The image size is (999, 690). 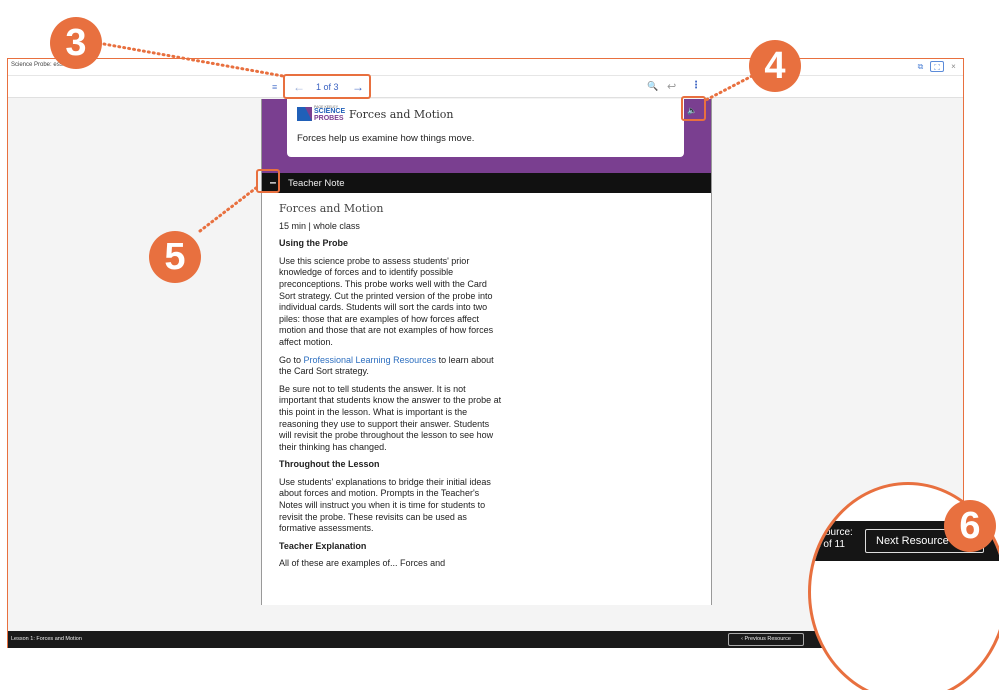 What do you see at coordinates (268, 181) in the screenshot?
I see `callout-note-toggle` at bounding box center [268, 181].